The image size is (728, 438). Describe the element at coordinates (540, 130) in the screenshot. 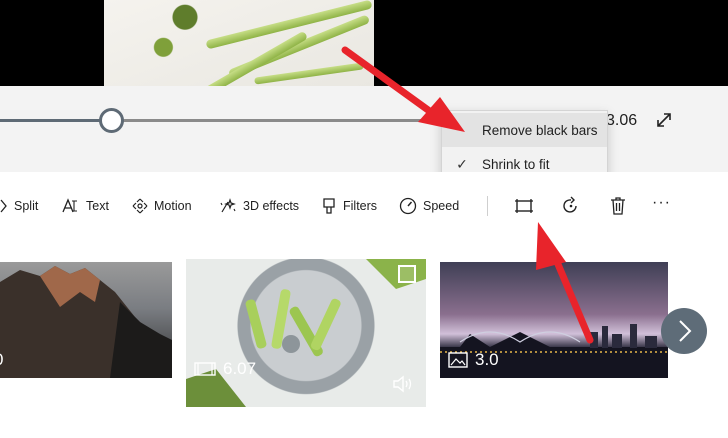

I see `menu-item-label: Remove black bars` at that location.